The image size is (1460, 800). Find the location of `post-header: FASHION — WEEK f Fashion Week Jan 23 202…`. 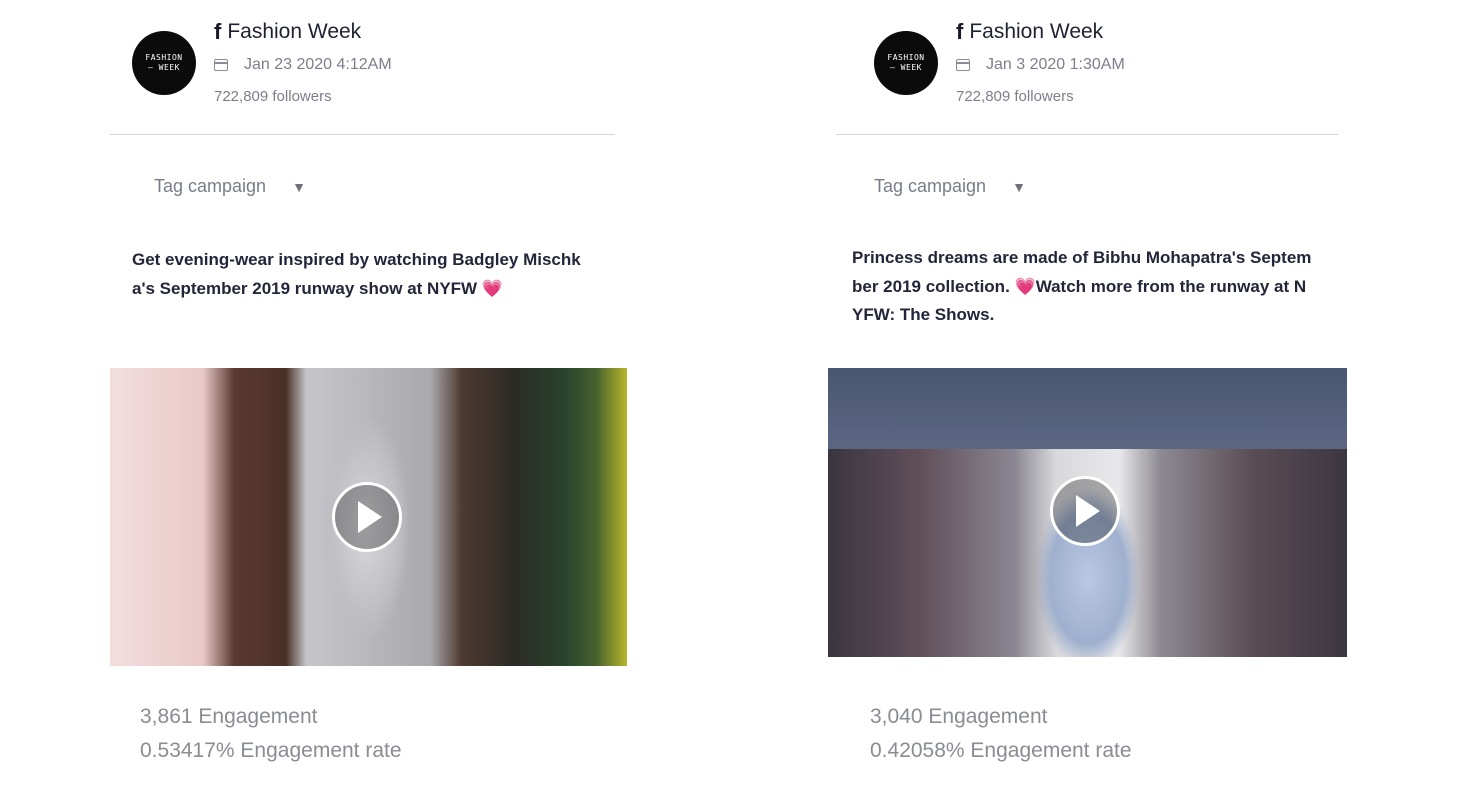

post-header: FASHION — WEEK f Fashion Week Jan 23 202… is located at coordinates (372, 68).